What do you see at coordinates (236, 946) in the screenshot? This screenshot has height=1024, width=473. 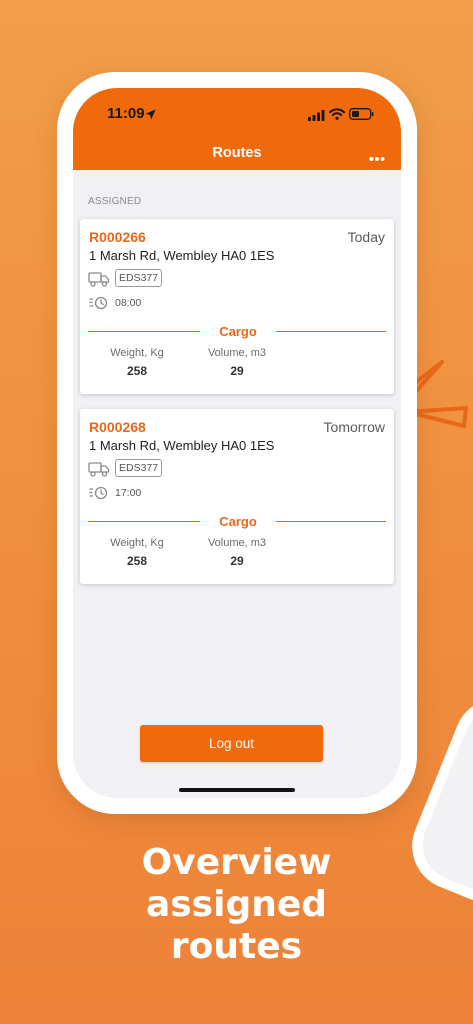 I see `tagline-line: routes` at bounding box center [236, 946].